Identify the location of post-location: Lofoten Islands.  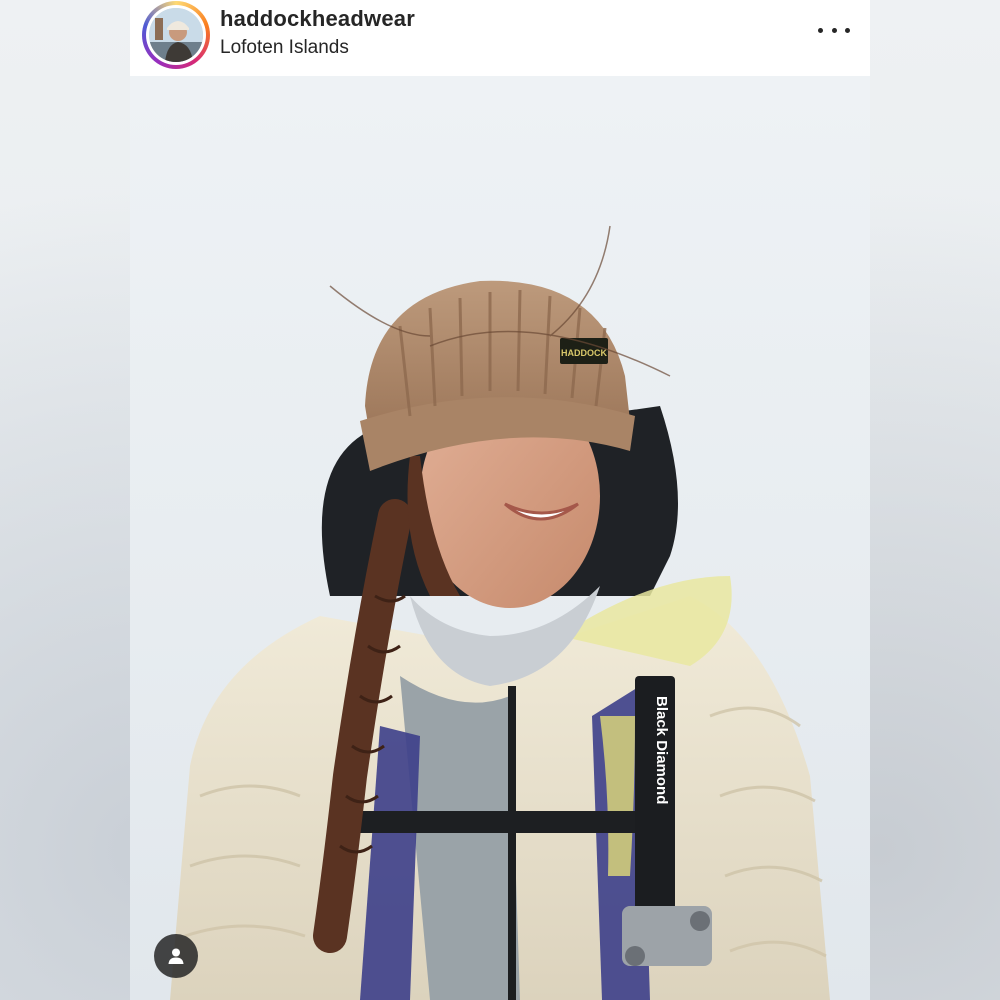
(284, 48).